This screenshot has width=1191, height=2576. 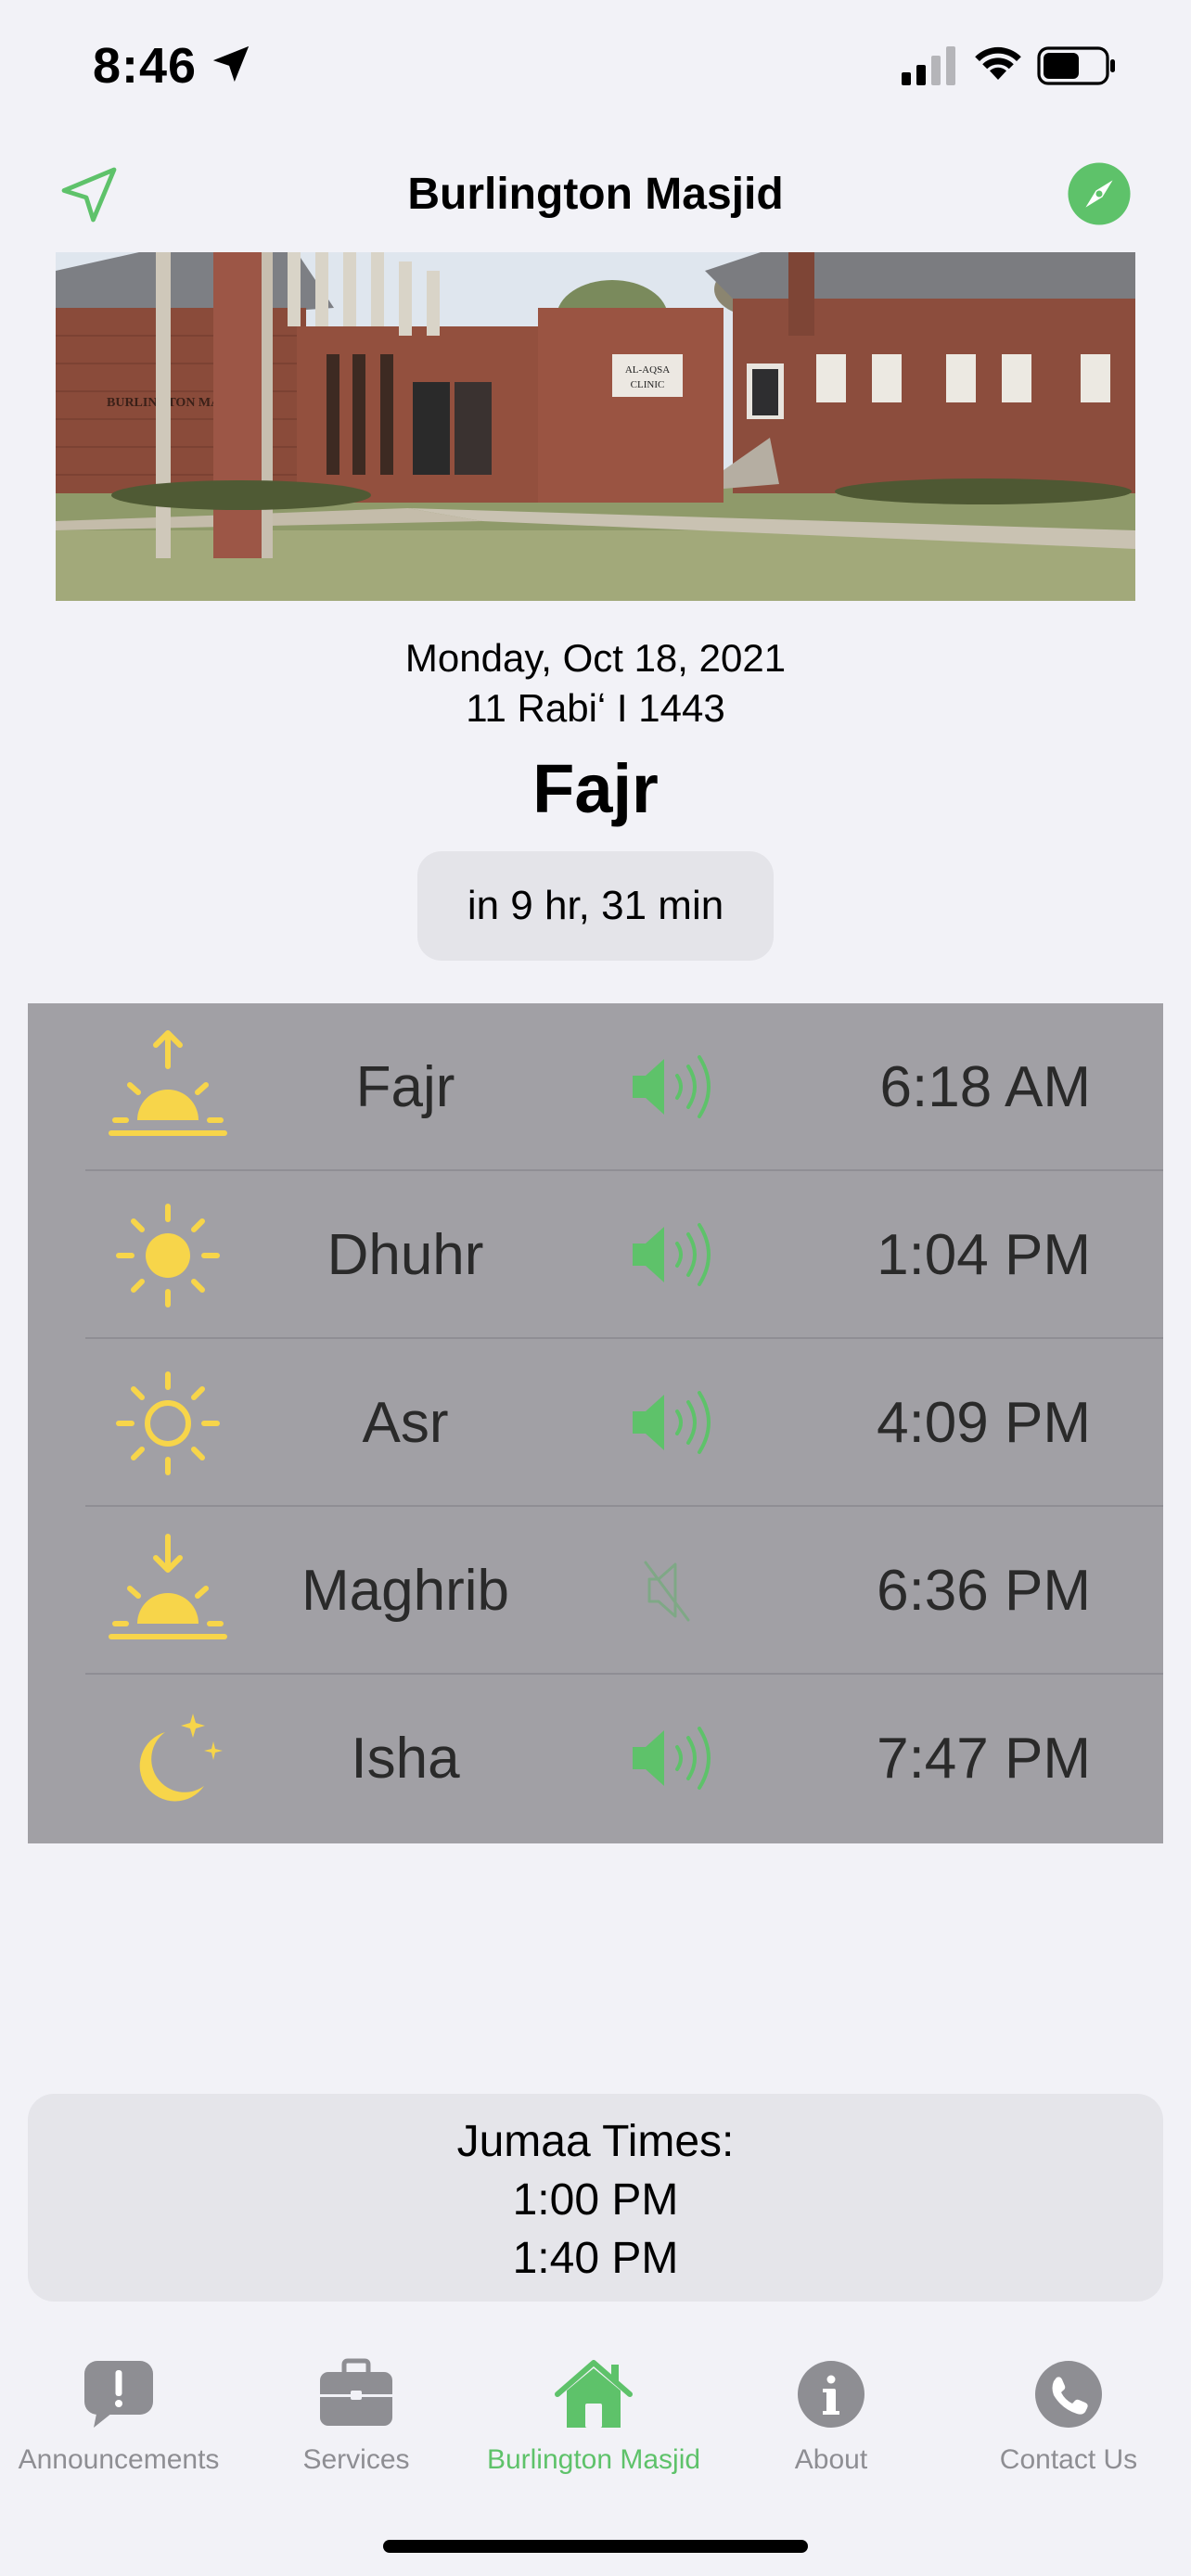 I want to click on tab-burlington-masjid: Burlington Masjid, so click(x=593, y=2413).